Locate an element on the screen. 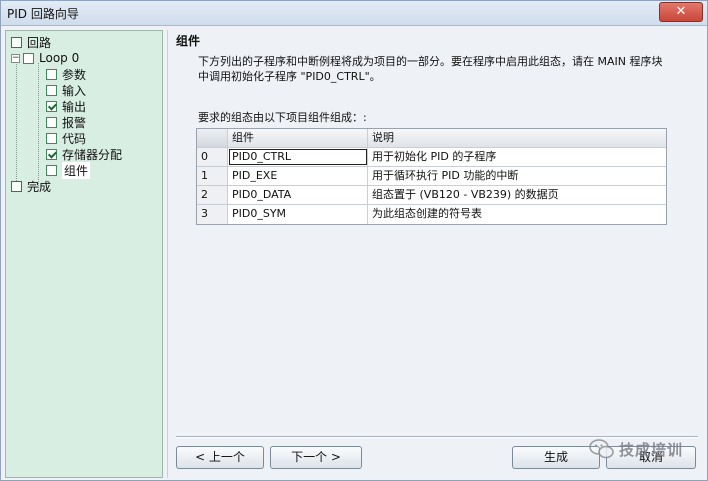  window-title: PID 回路向导 is located at coordinates (43, 14).